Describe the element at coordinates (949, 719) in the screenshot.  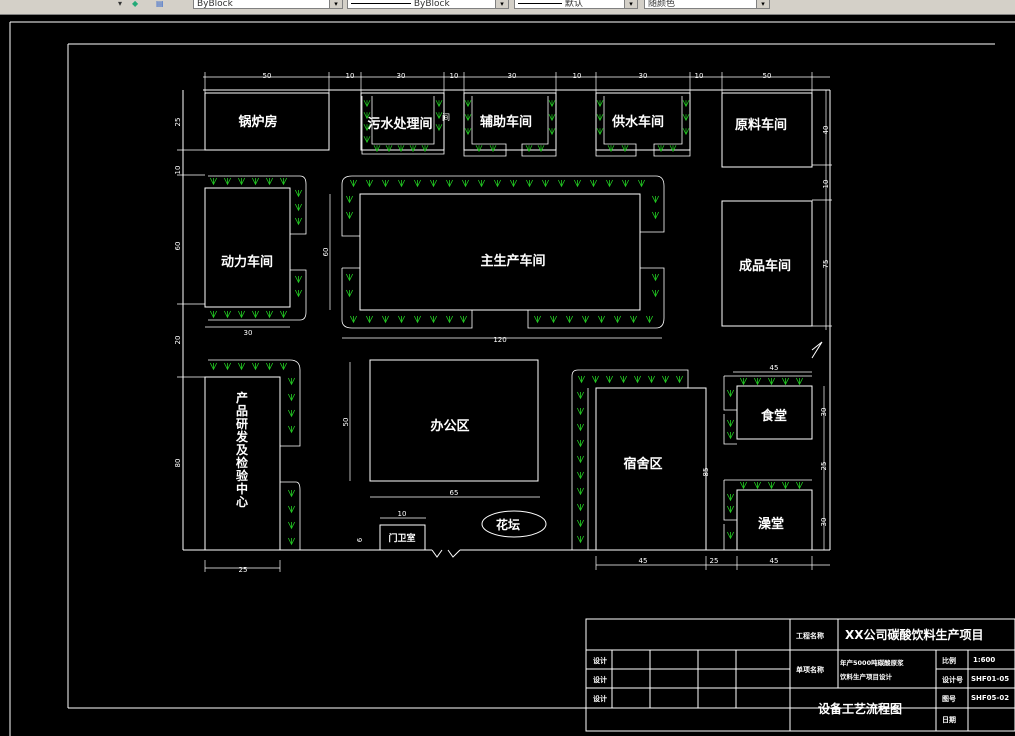
I see `date-label: 日期` at that location.